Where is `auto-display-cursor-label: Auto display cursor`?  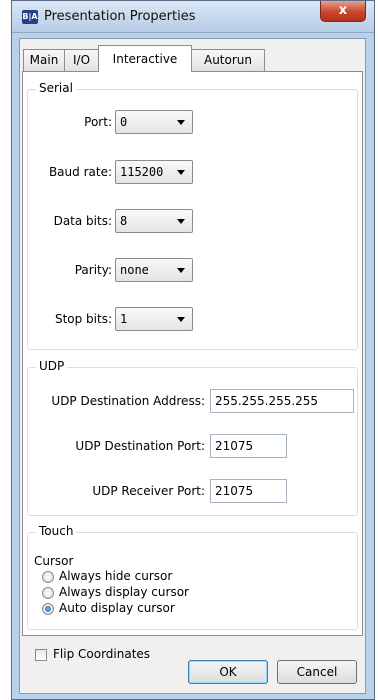 auto-display-cursor-label: Auto display cursor is located at coordinates (117, 608).